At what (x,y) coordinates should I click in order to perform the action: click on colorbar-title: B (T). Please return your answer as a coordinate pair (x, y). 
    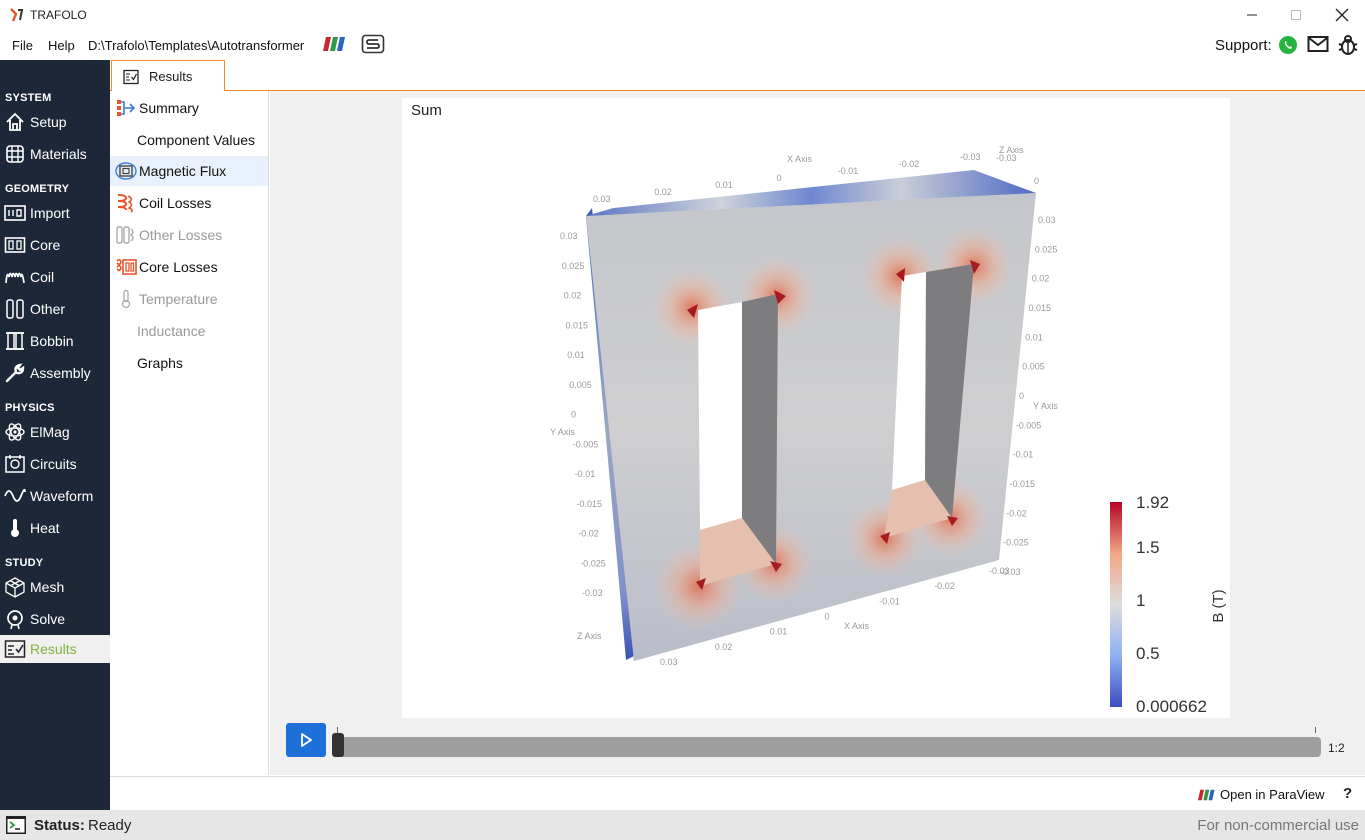
    Looking at the image, I should click on (1218, 605).